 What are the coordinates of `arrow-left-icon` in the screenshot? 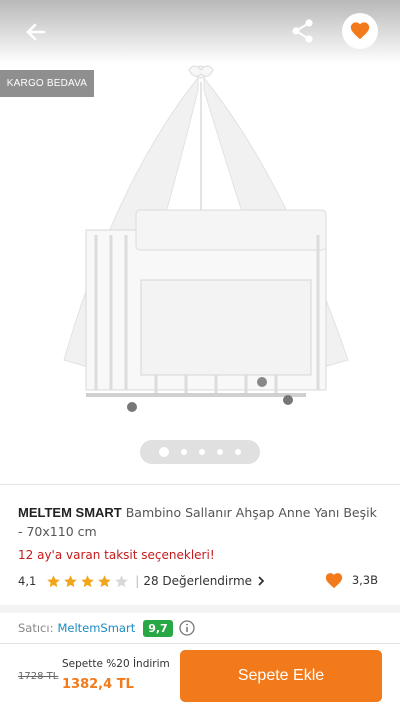 It's located at (36, 32).